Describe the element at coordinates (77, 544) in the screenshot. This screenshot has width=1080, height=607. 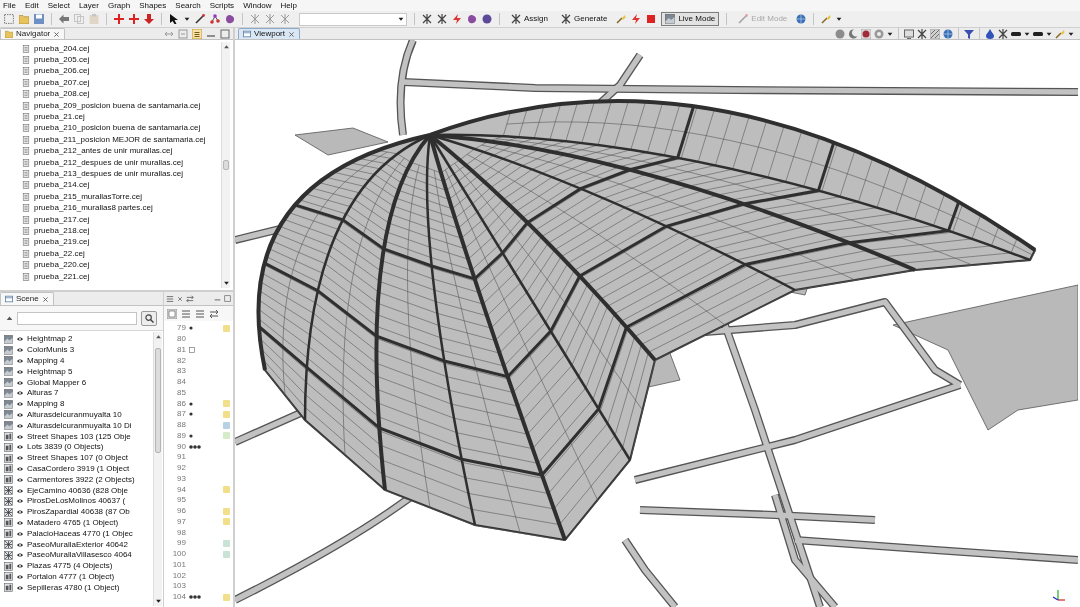
I see `list-entry: PaseoMurallaExterior 40642` at that location.